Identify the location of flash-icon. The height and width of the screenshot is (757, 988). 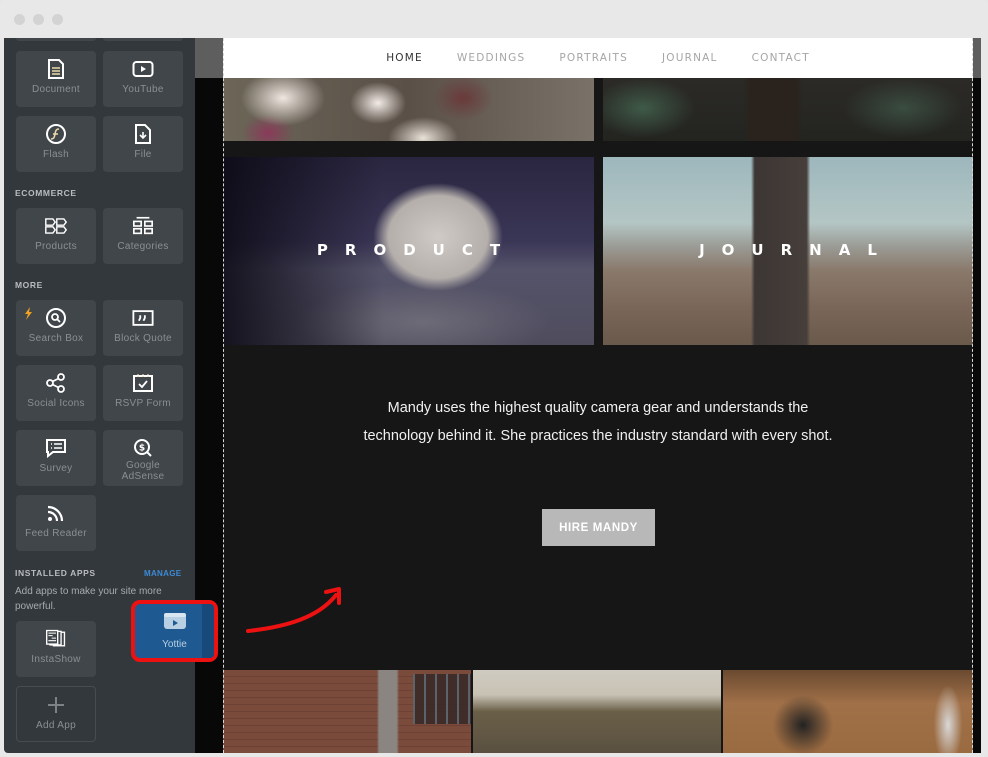
(56, 134).